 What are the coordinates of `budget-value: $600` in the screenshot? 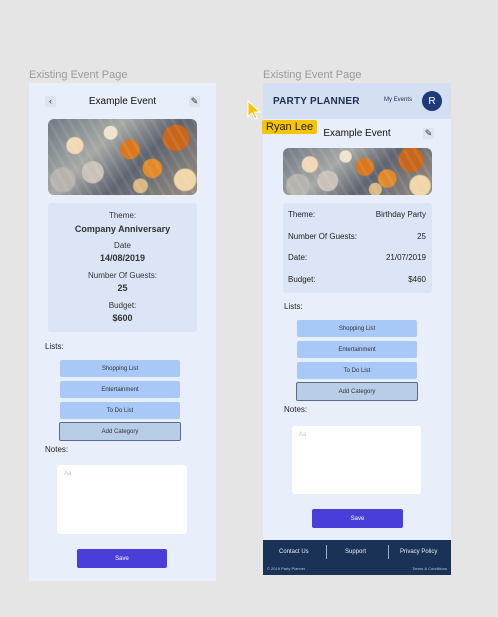 It's located at (122, 318).